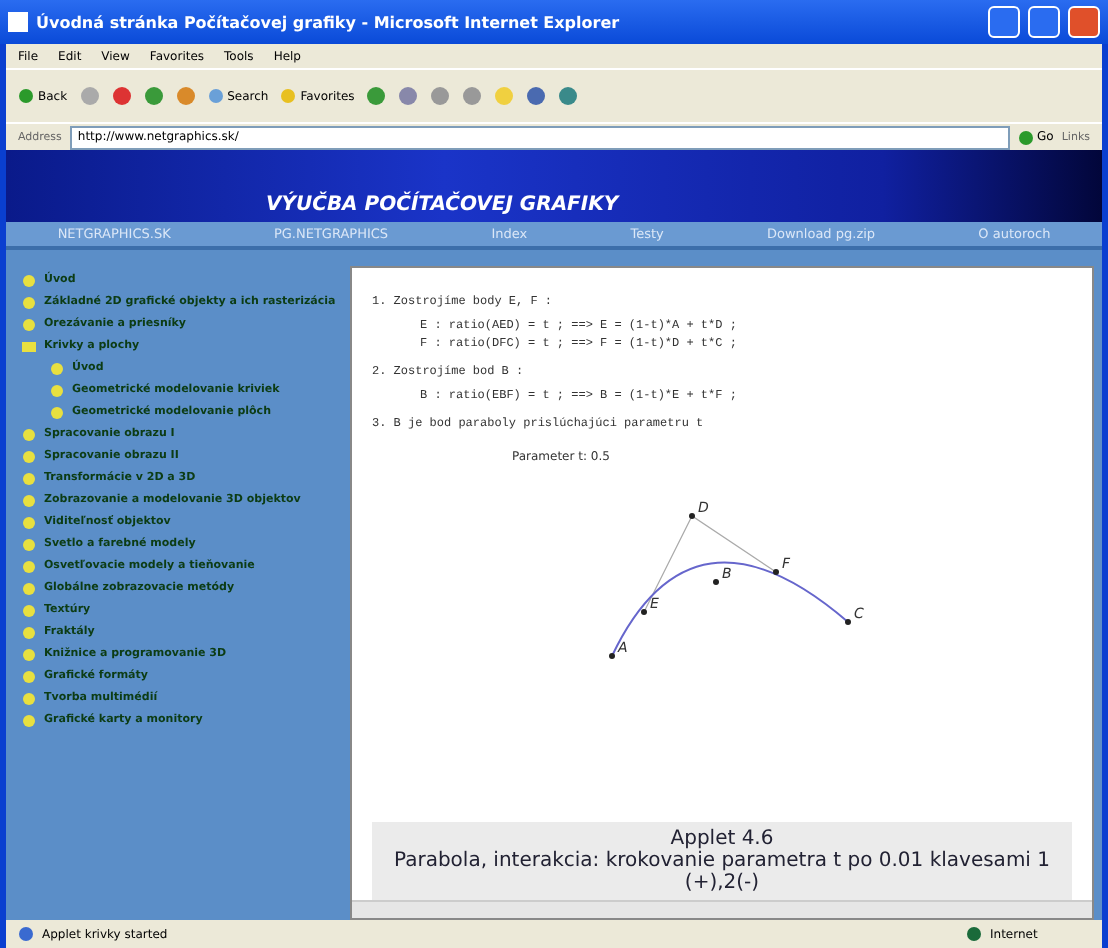 The width and height of the screenshot is (1108, 948). What do you see at coordinates (442, 207) in the screenshot?
I see `banner-title: VÝUČBA POČÍTAČOVEJ GRAFIKY` at bounding box center [442, 207].